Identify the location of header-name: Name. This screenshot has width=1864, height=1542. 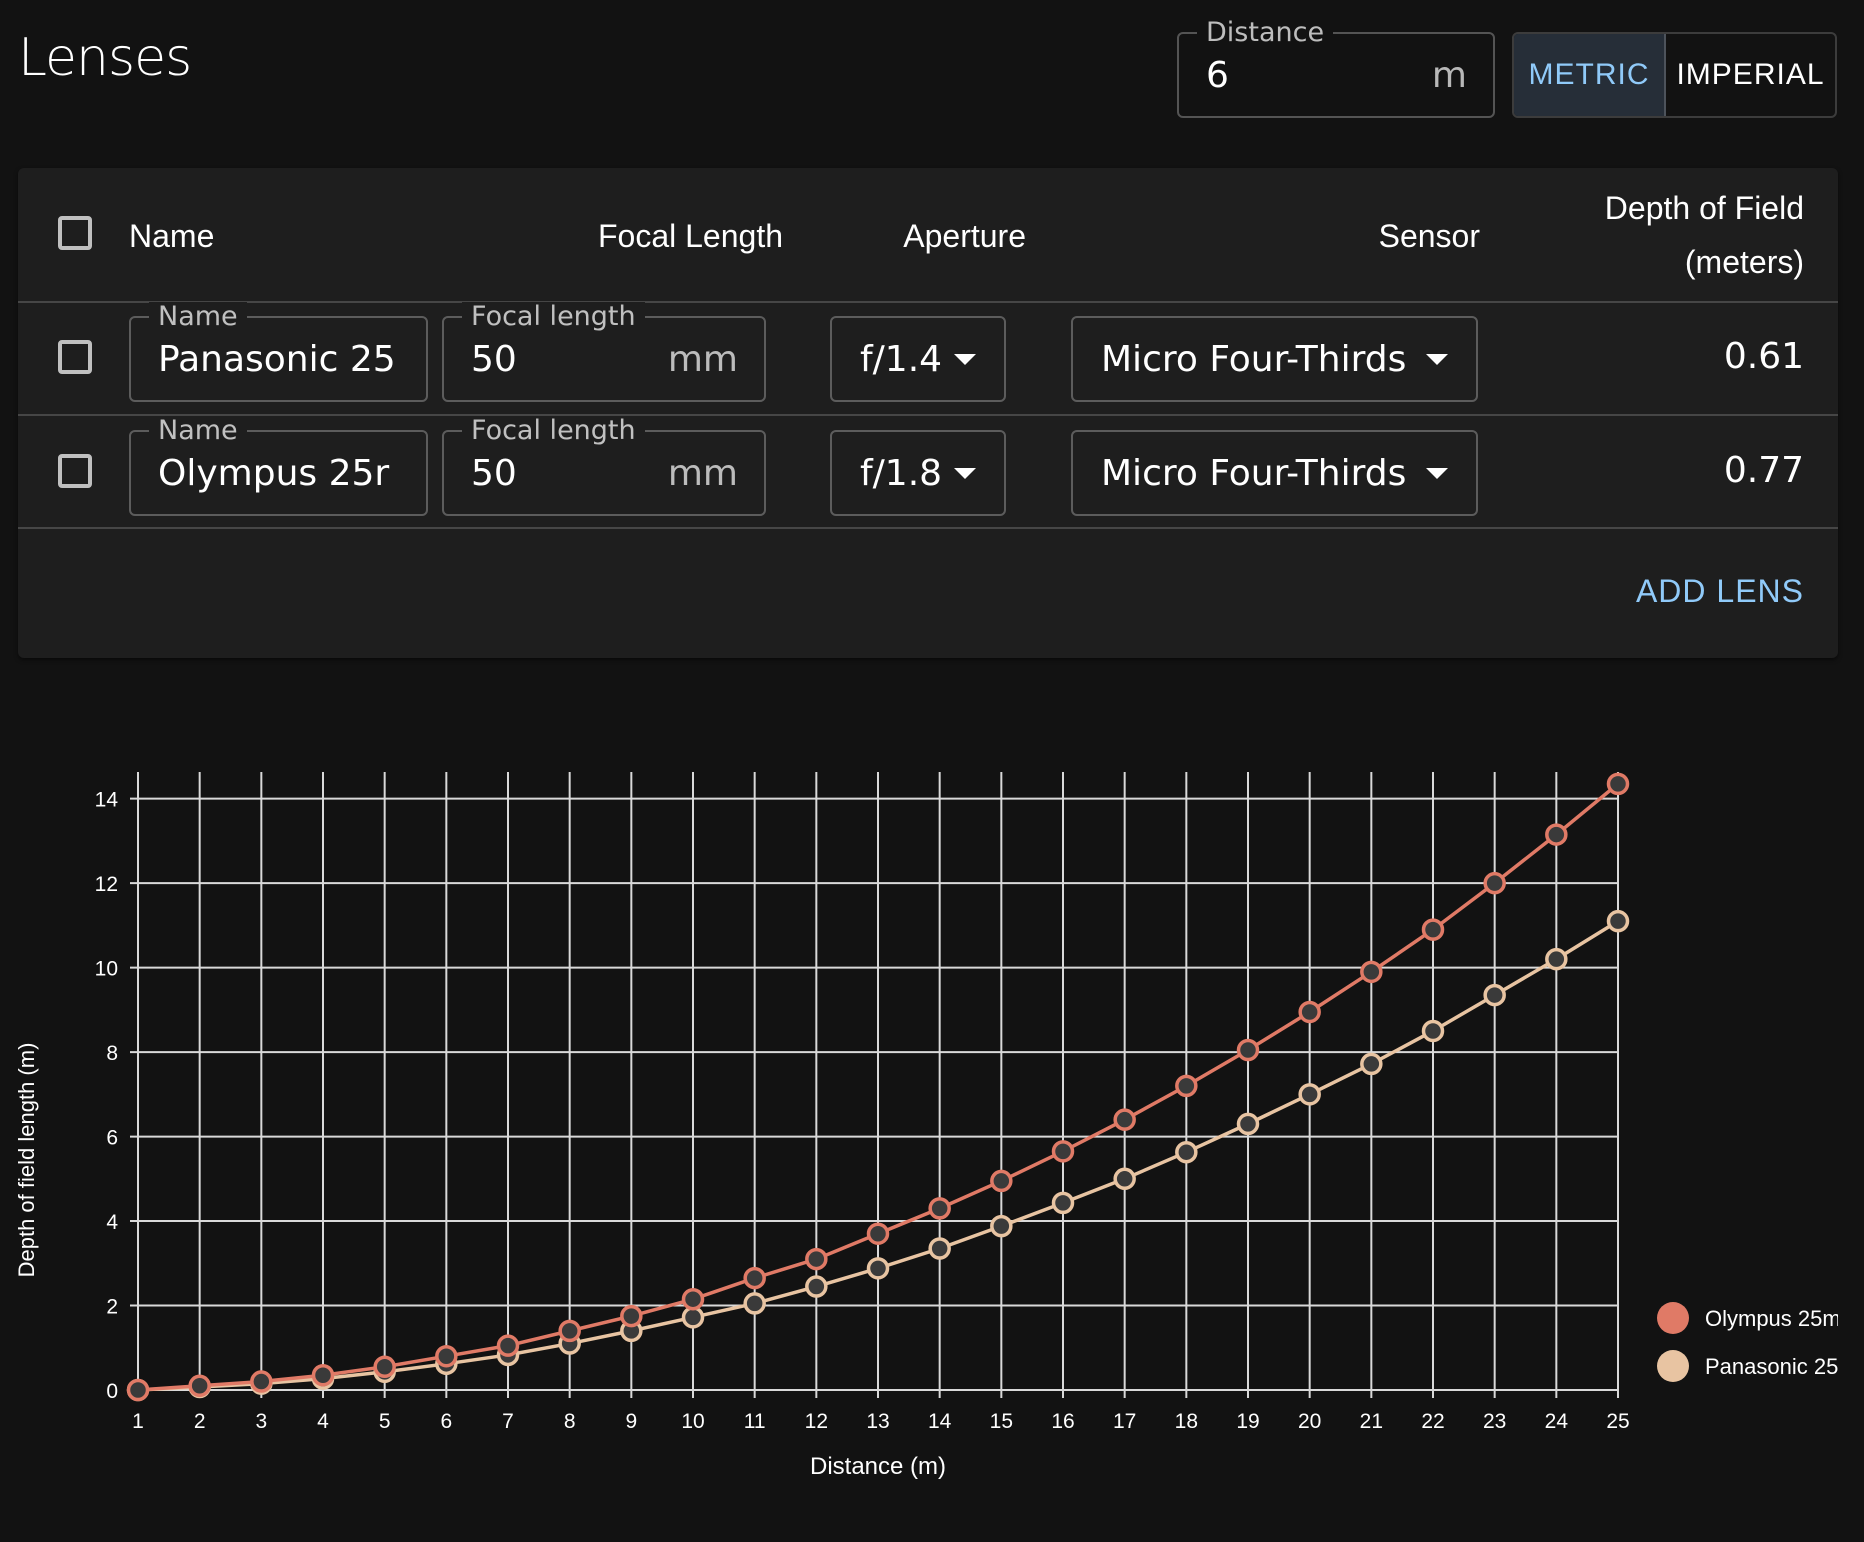
(172, 236).